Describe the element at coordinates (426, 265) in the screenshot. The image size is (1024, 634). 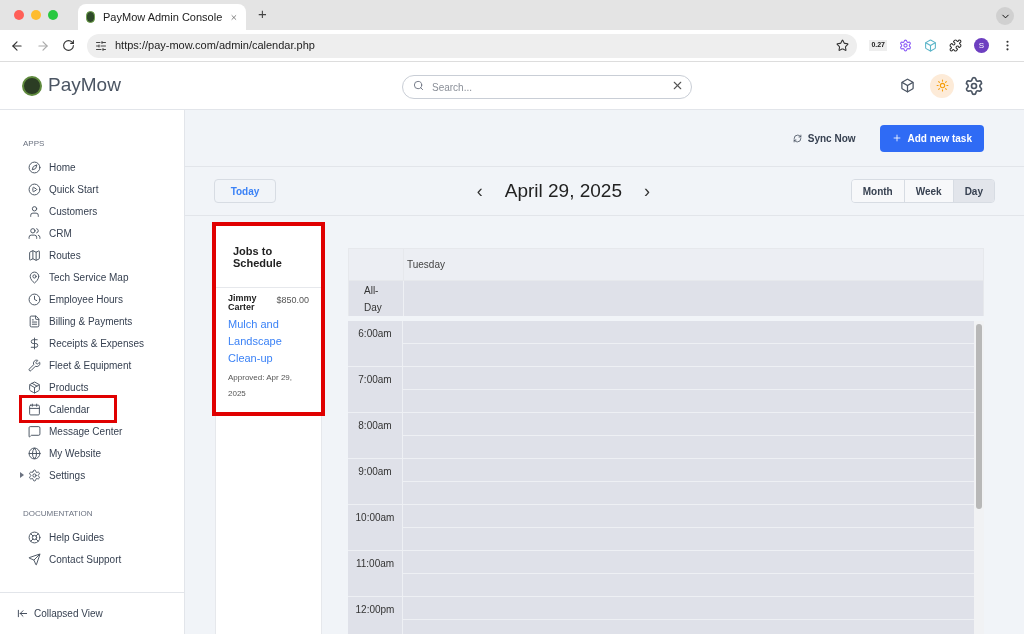
I see `day-column-header: Tuesday` at that location.